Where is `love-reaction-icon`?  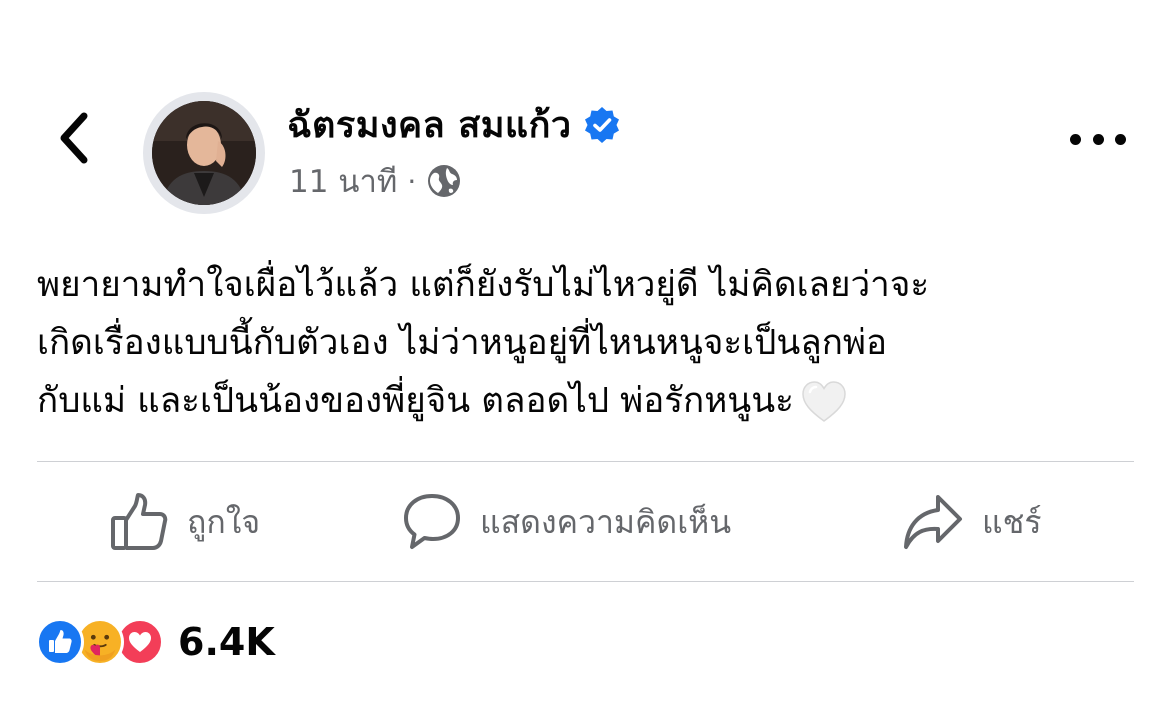 love-reaction-icon is located at coordinates (140, 642).